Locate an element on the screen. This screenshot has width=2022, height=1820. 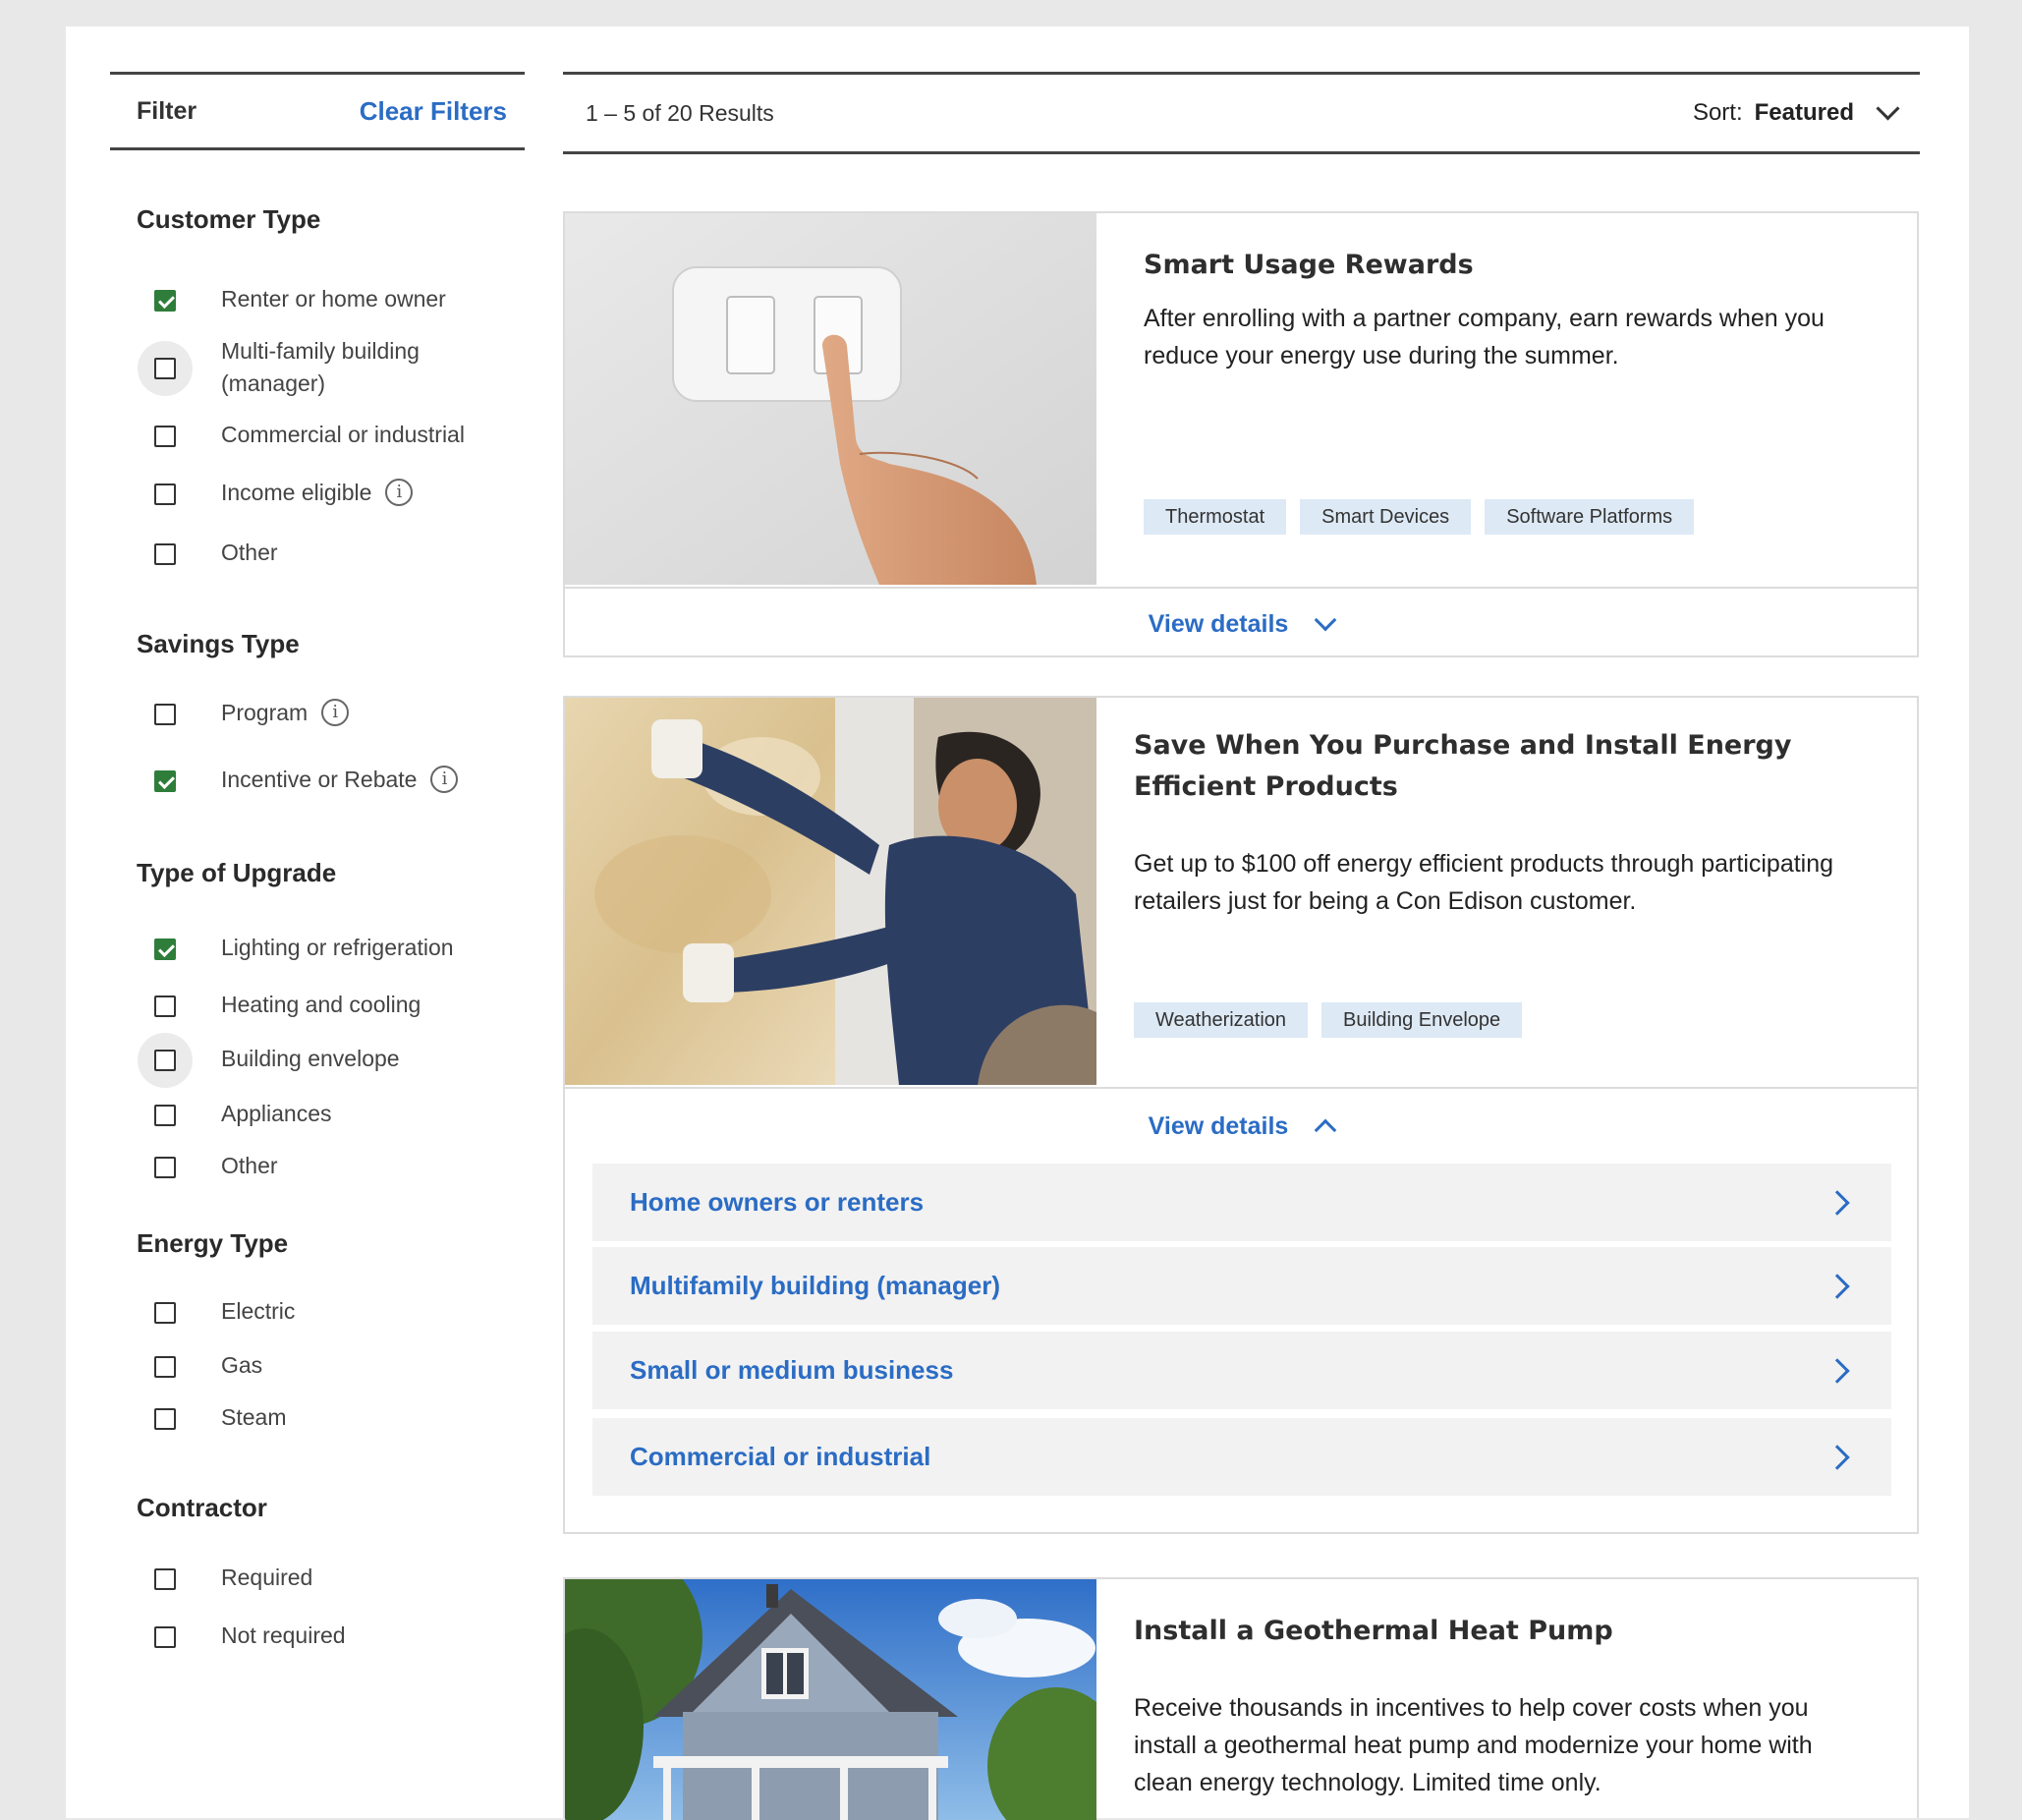
option-label: Incentive or Rebate is located at coordinates (319, 779).